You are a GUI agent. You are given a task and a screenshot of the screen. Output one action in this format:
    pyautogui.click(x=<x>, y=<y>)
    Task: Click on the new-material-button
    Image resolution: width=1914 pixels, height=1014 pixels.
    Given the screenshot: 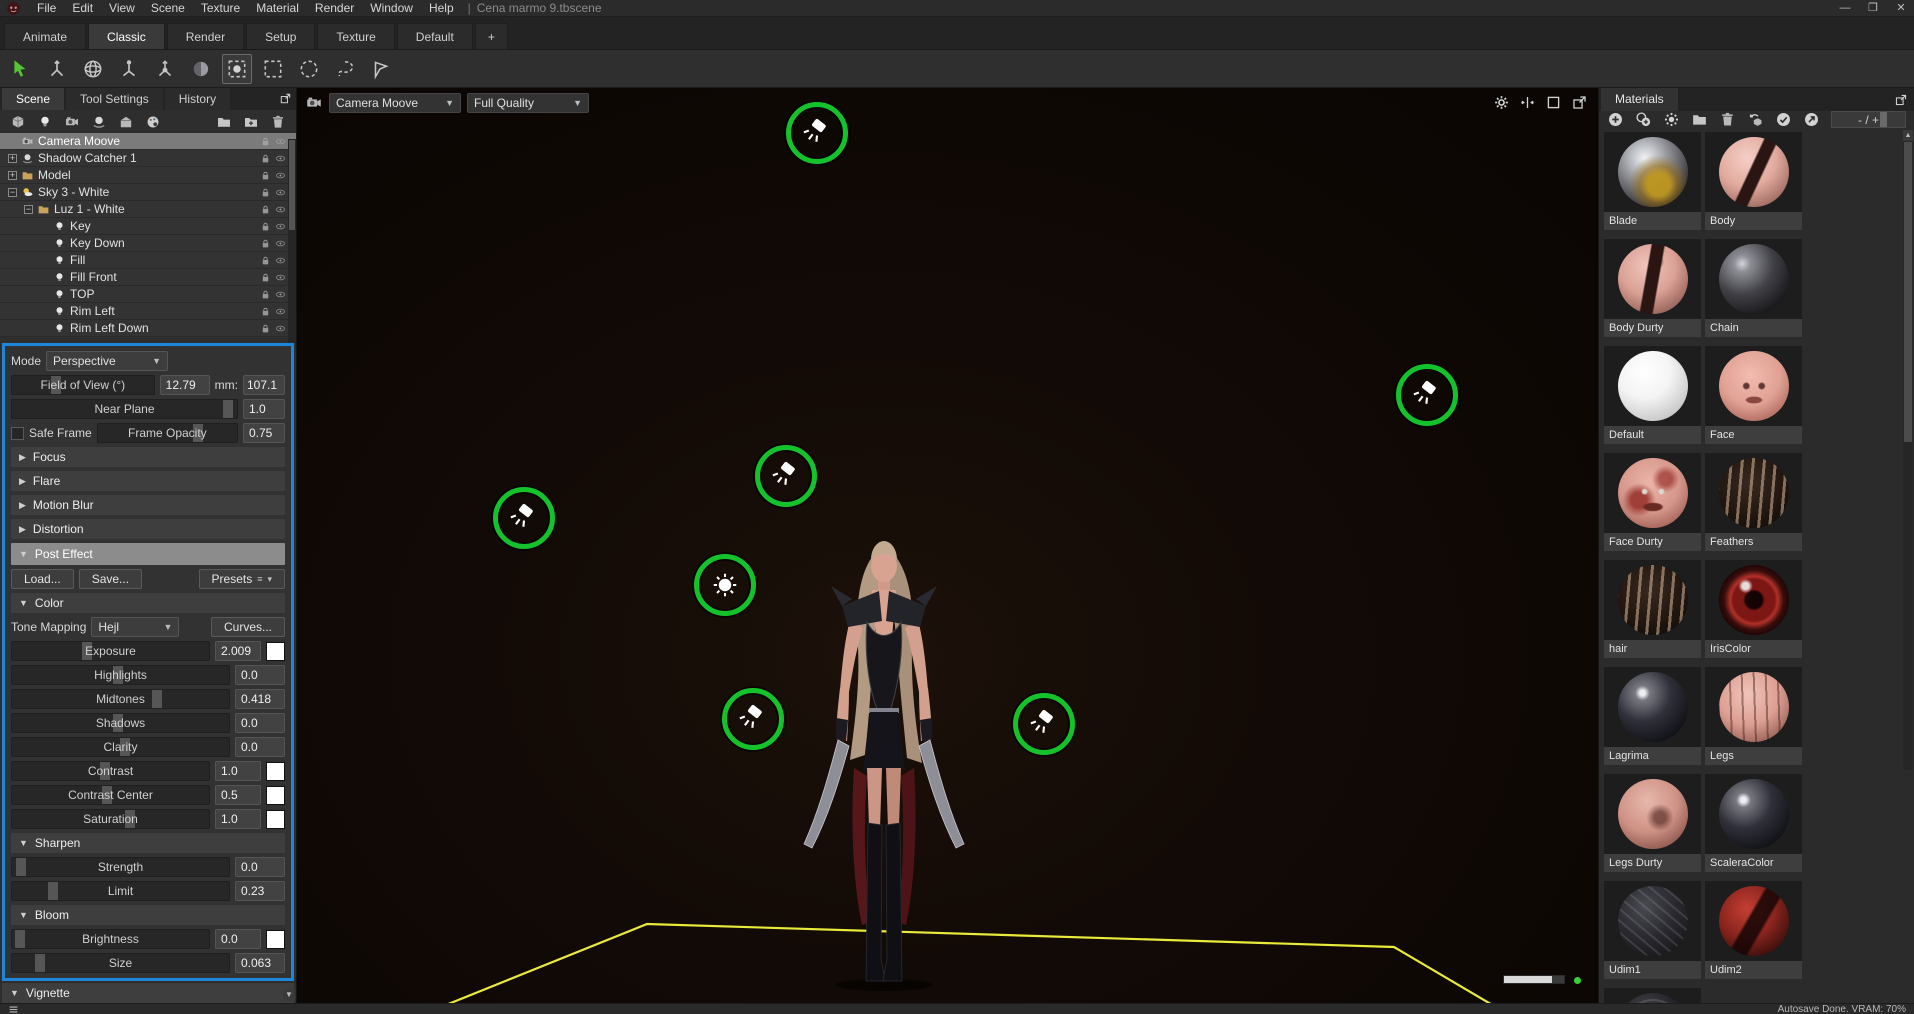 What is the action you would take?
    pyautogui.click(x=1615, y=119)
    